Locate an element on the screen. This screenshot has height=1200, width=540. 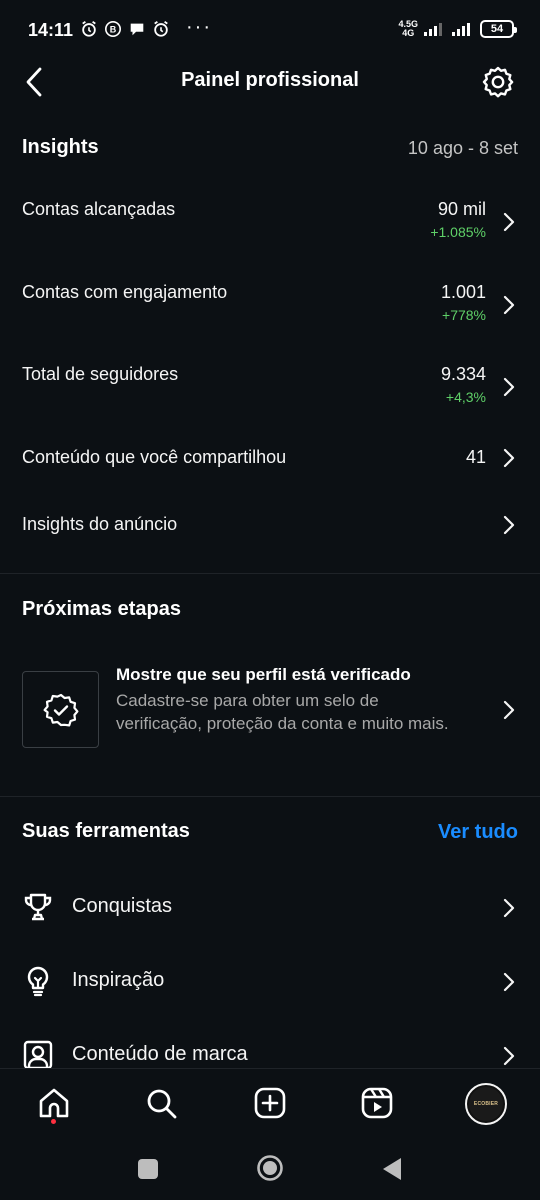
nav-reels is located at coordinates (377, 1103).